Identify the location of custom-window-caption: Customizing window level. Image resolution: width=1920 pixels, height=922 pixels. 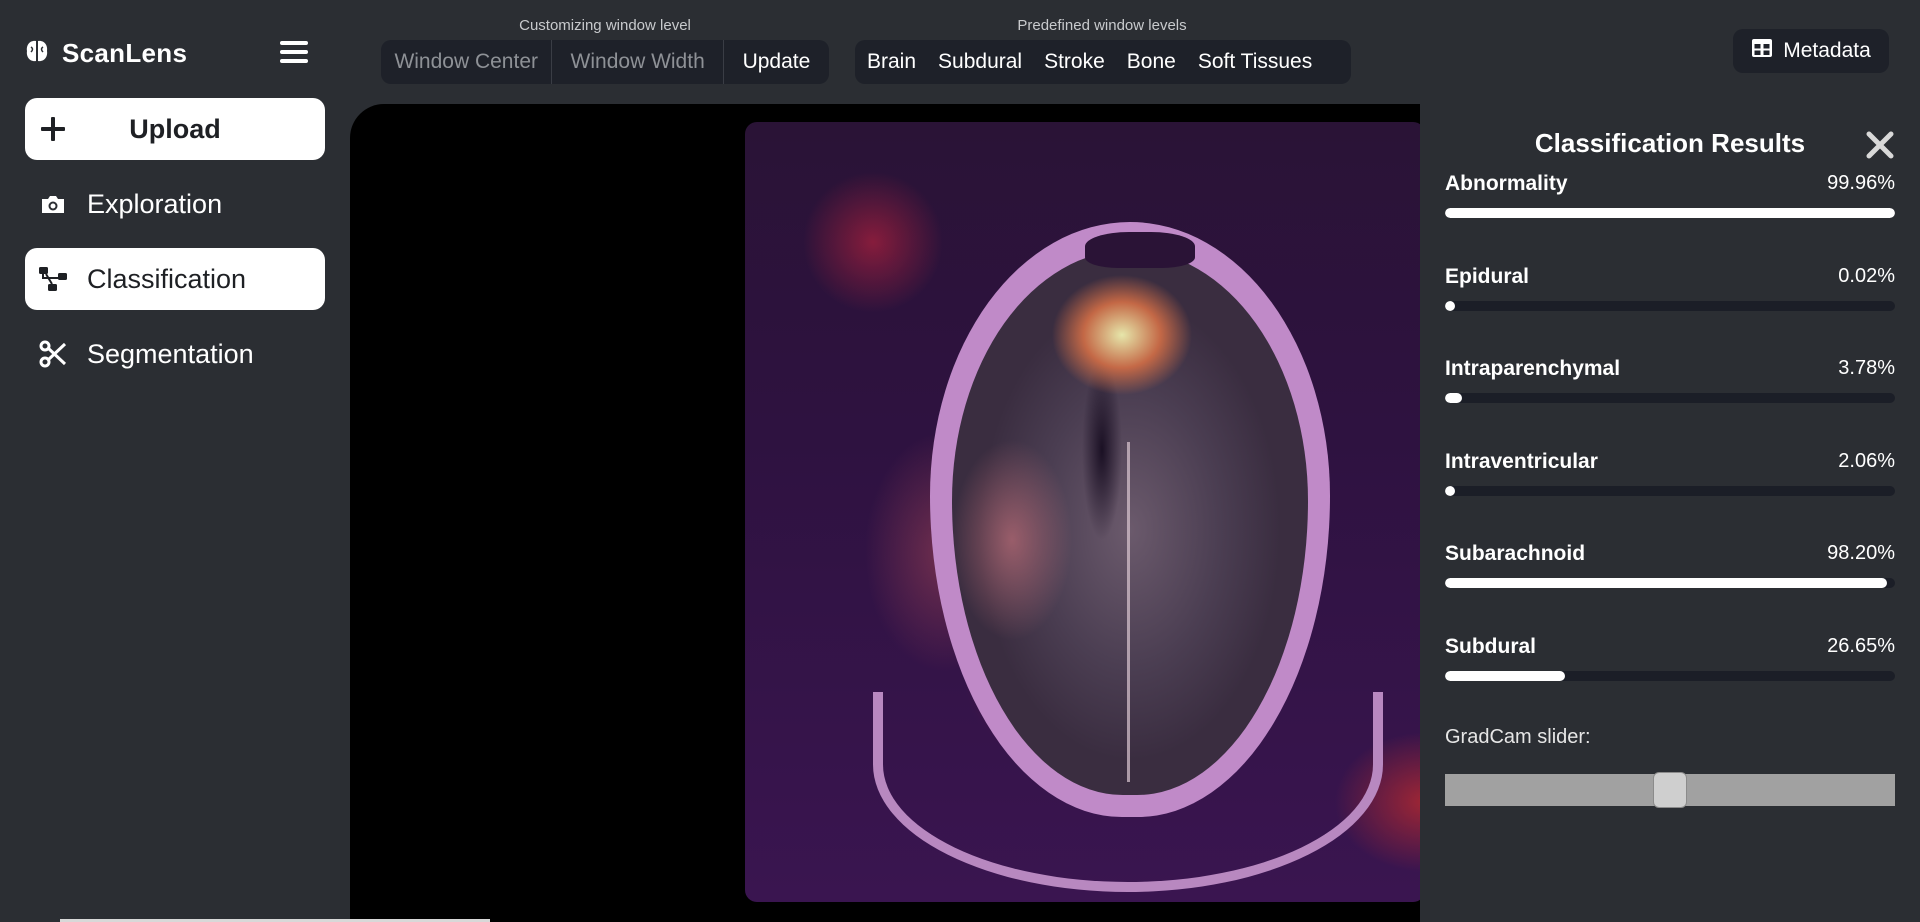
(605, 25).